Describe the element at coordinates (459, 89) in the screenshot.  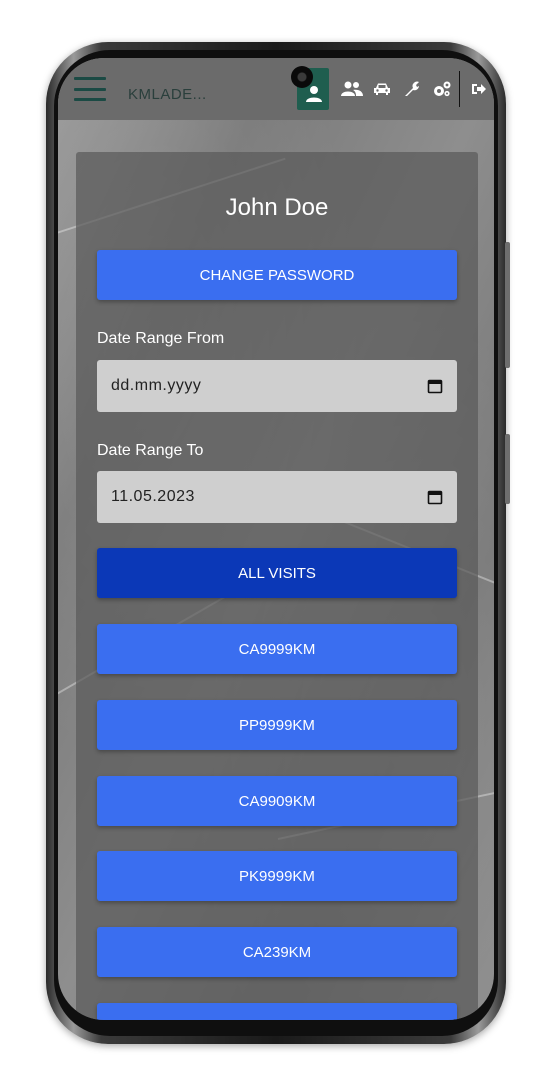
I see `nav-divider` at that location.